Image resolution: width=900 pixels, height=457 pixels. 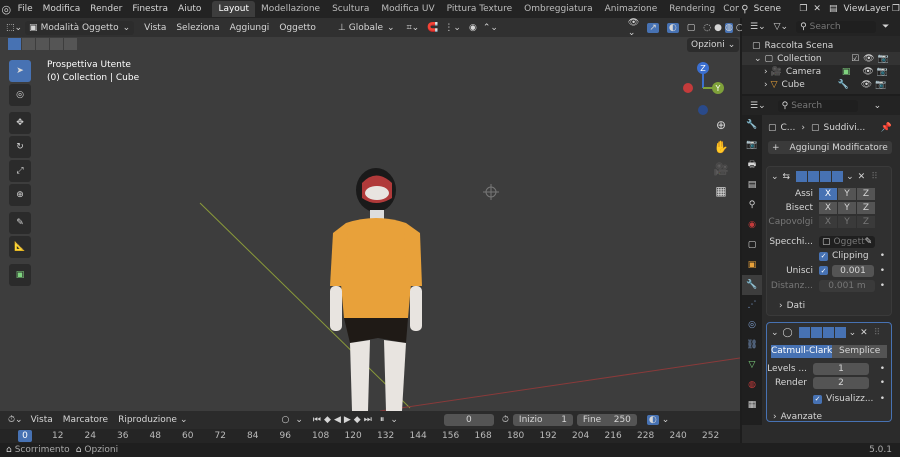 I want to click on physics-tab-icon: ◎, so click(x=752, y=325).